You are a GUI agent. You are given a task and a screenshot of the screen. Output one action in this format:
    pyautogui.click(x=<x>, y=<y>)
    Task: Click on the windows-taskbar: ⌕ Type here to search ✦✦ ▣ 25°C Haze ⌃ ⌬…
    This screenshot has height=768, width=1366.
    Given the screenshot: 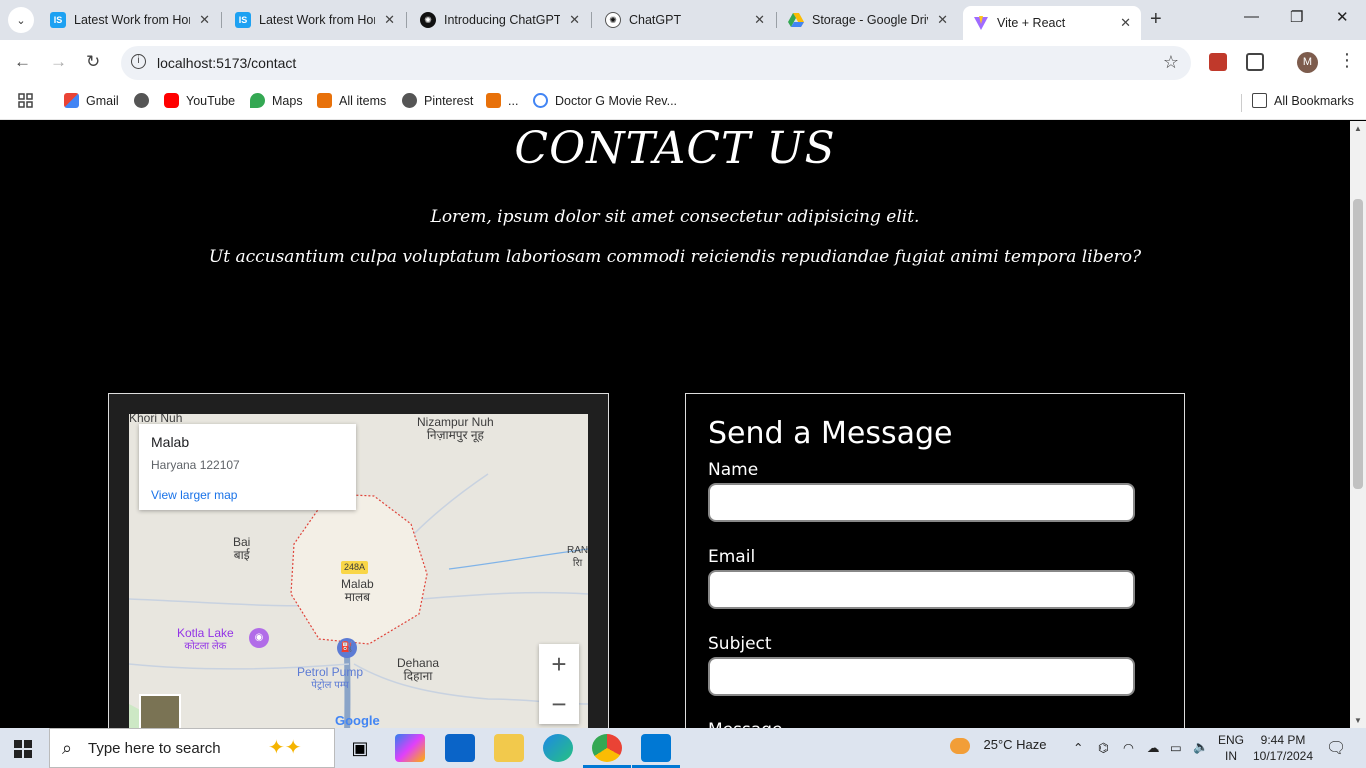 What is the action you would take?
    pyautogui.click(x=683, y=748)
    